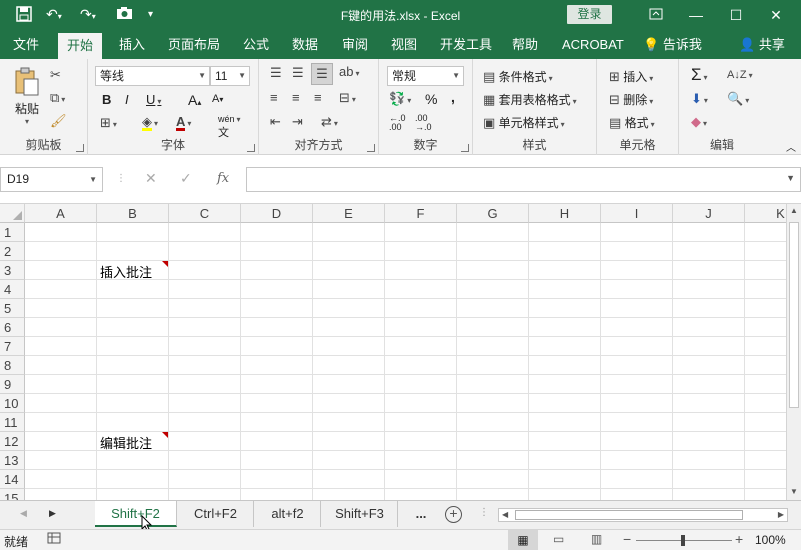  Describe the element at coordinates (738, 99) in the screenshot. I see `find-select-icon: 🔍 ▾` at that location.